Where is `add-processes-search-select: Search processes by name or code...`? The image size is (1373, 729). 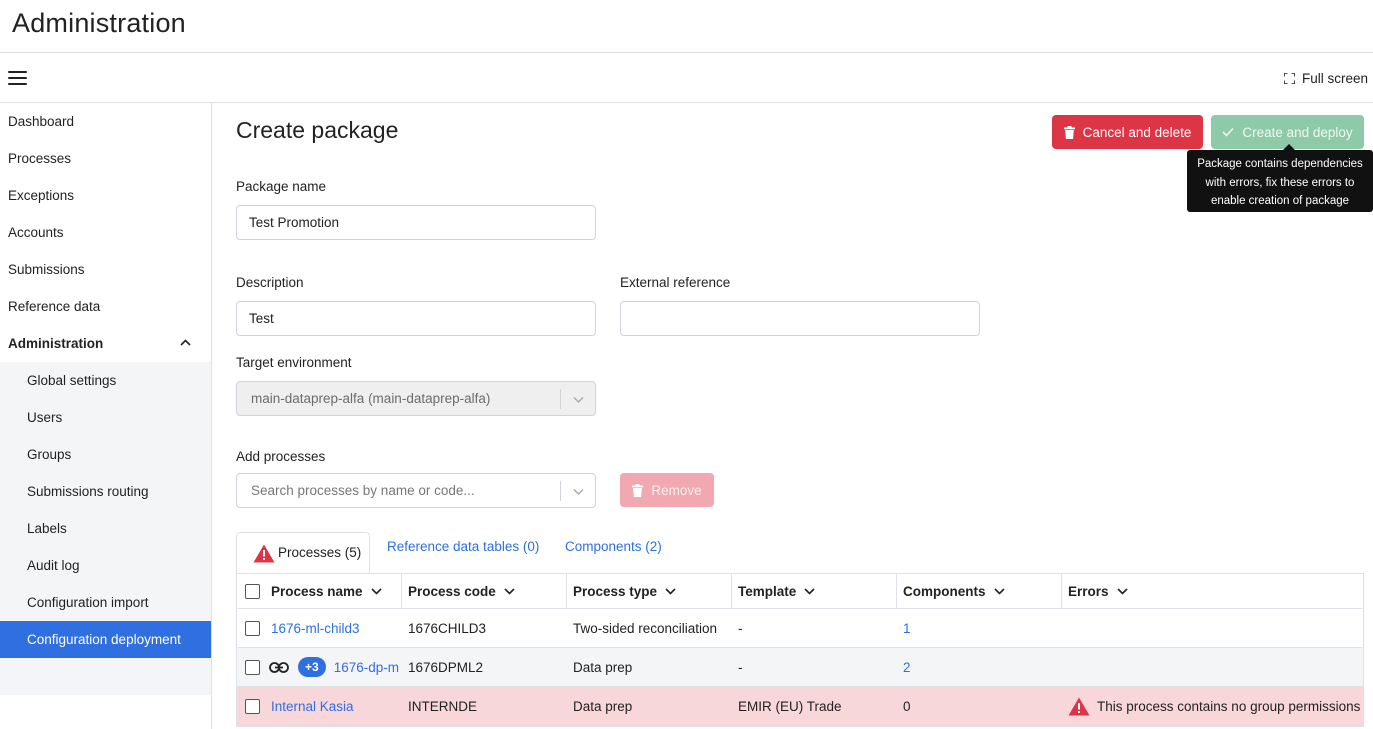 add-processes-search-select: Search processes by name or code... is located at coordinates (416, 490).